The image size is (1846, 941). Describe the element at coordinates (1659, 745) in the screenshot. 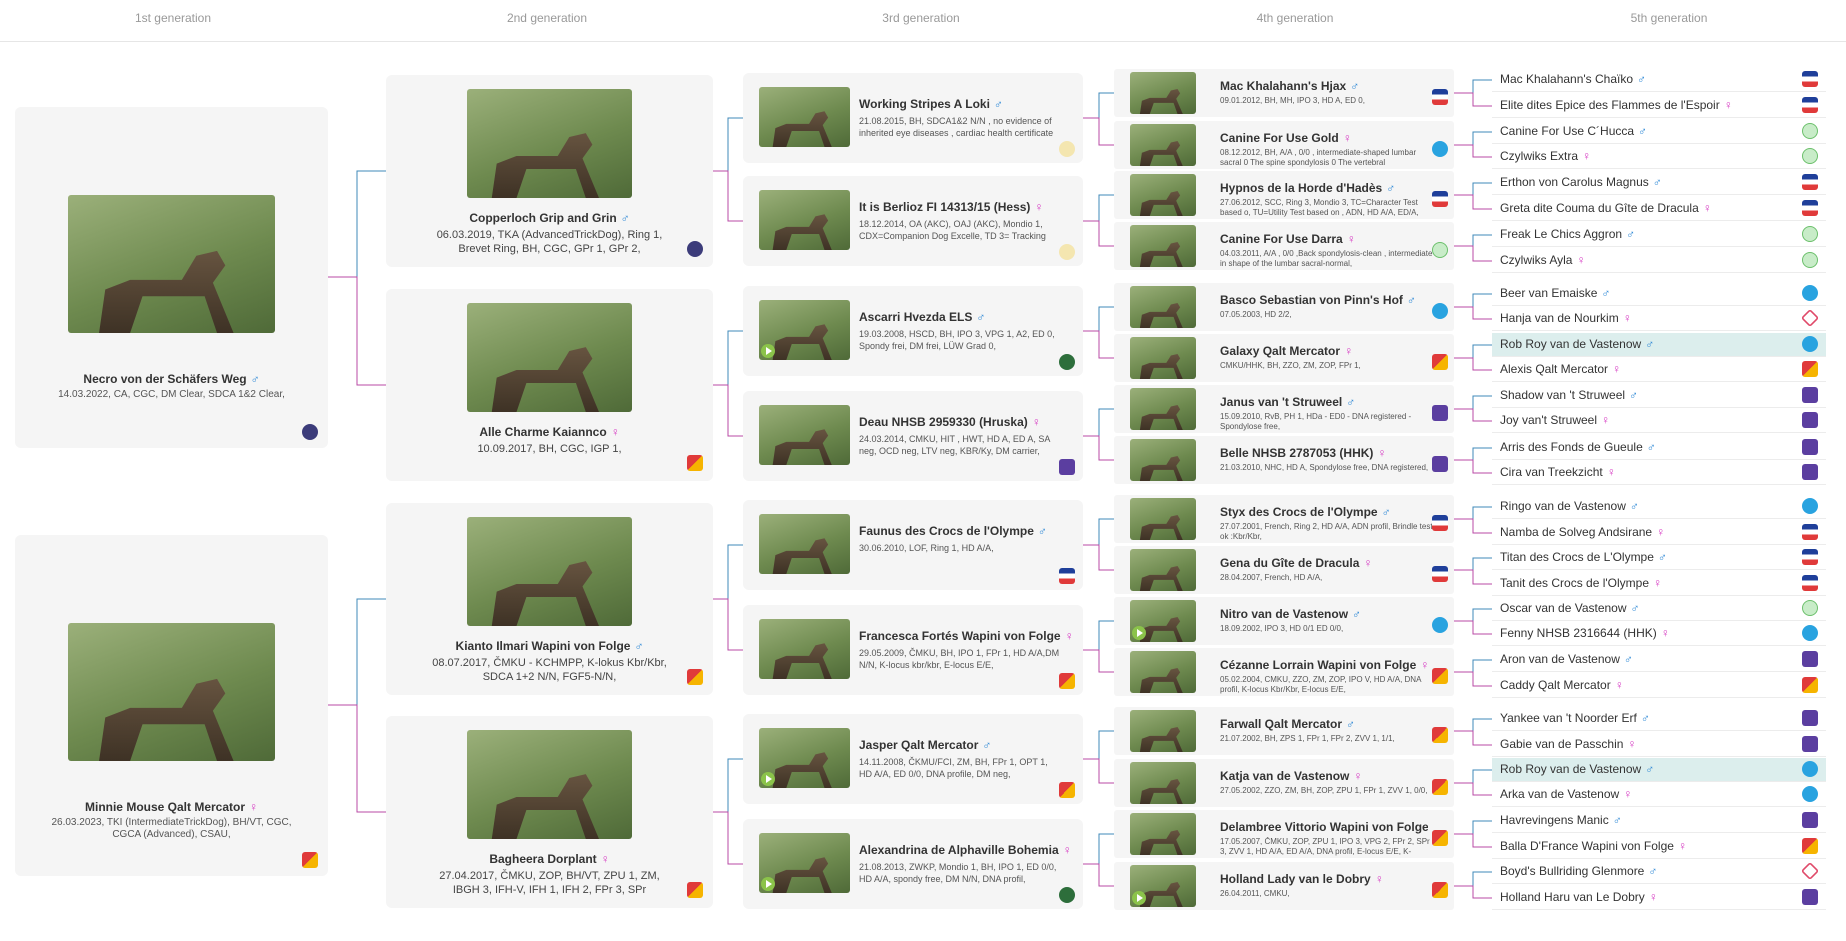

I see `gen5-row: Gabie van de Passchin ♀` at that location.